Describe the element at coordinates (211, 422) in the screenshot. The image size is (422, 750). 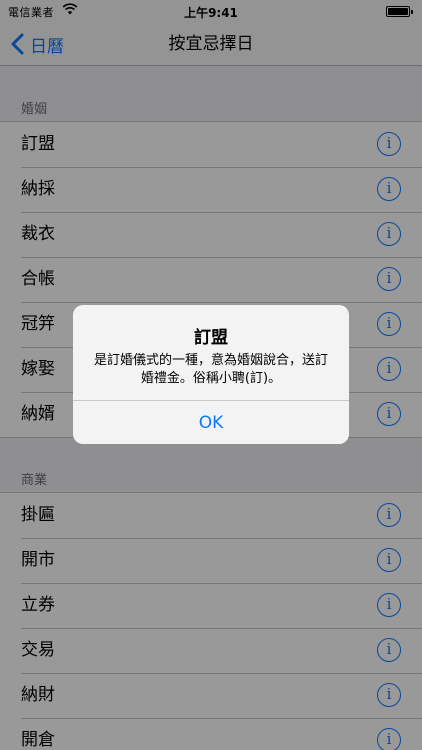
I see `alert-ok-button: OK` at that location.